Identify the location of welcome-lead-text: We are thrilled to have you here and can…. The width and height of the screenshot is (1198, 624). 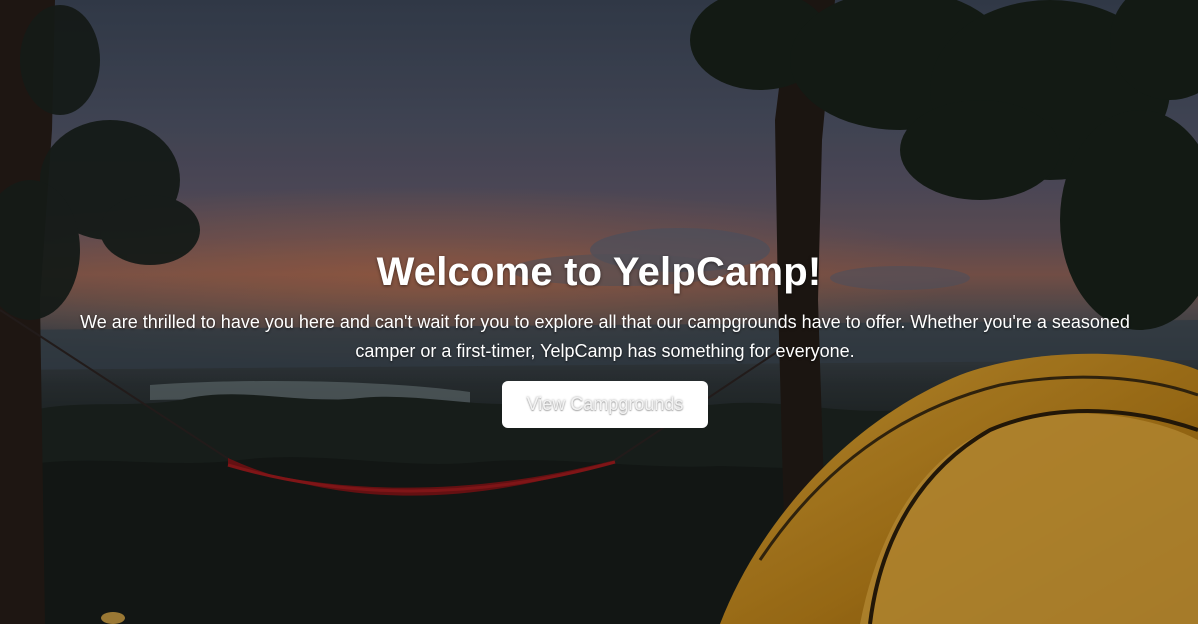
(605, 336).